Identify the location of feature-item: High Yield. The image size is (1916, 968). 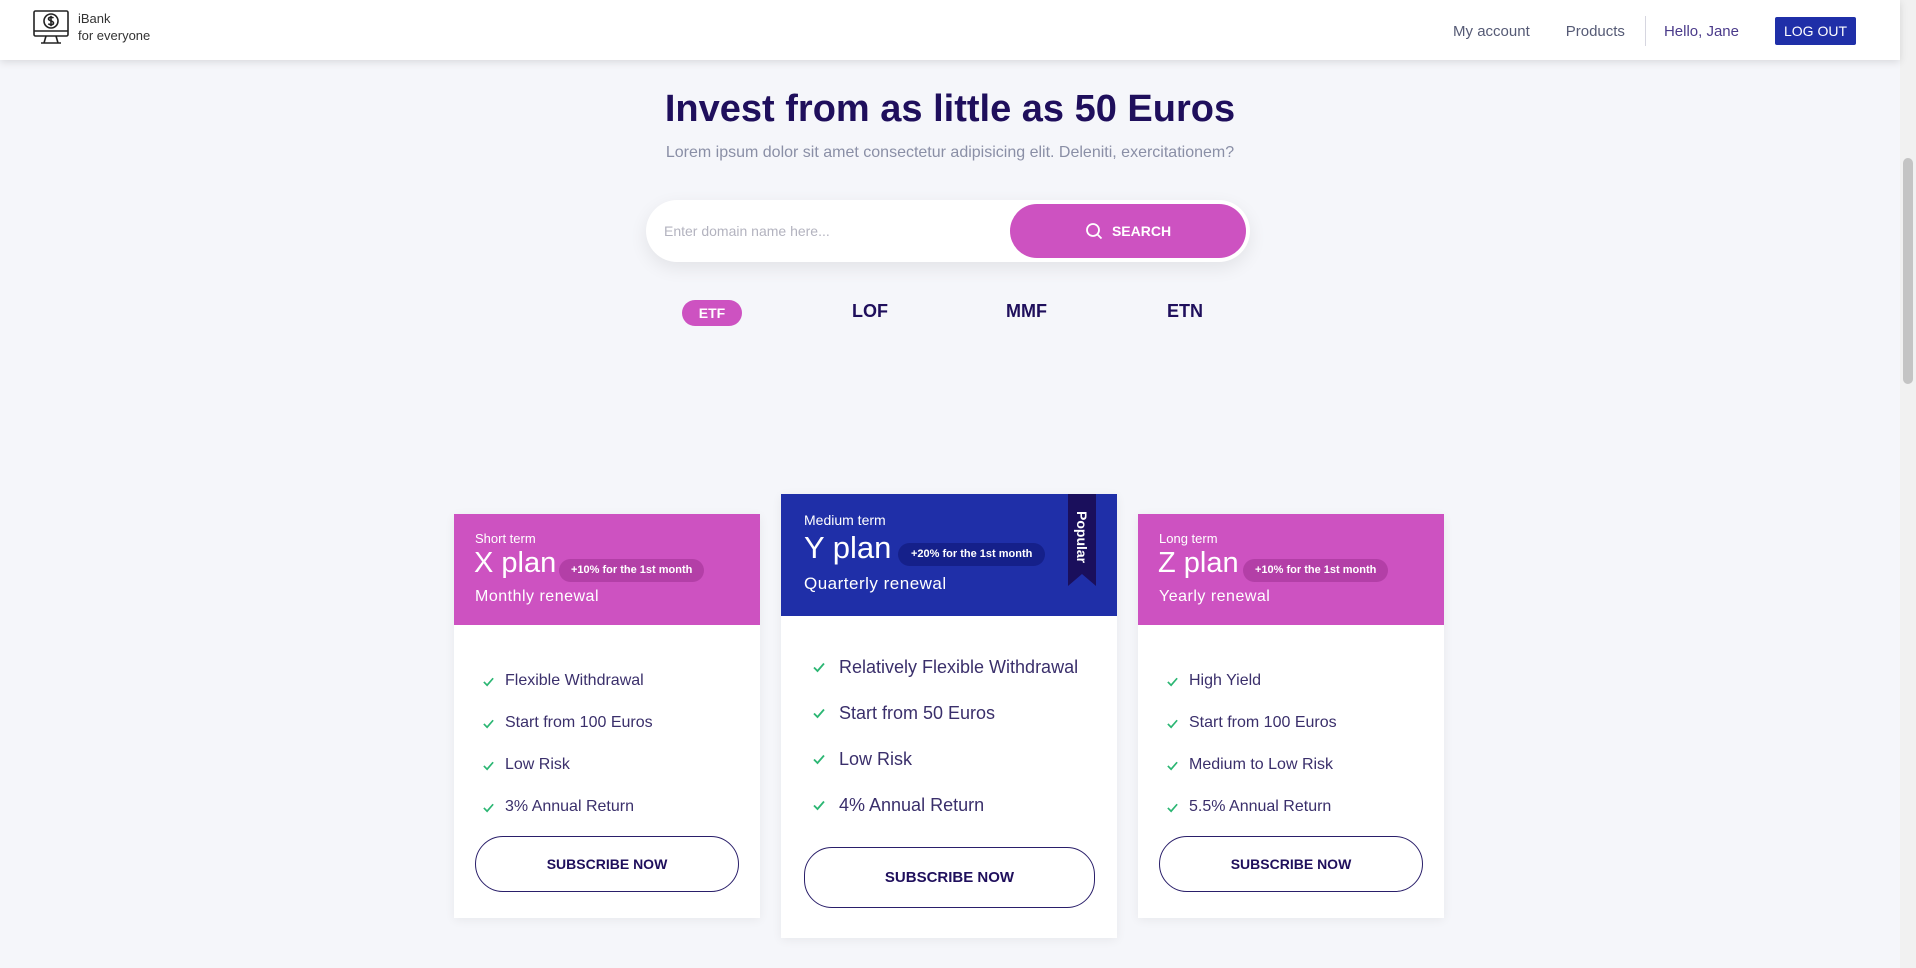
(1251, 681).